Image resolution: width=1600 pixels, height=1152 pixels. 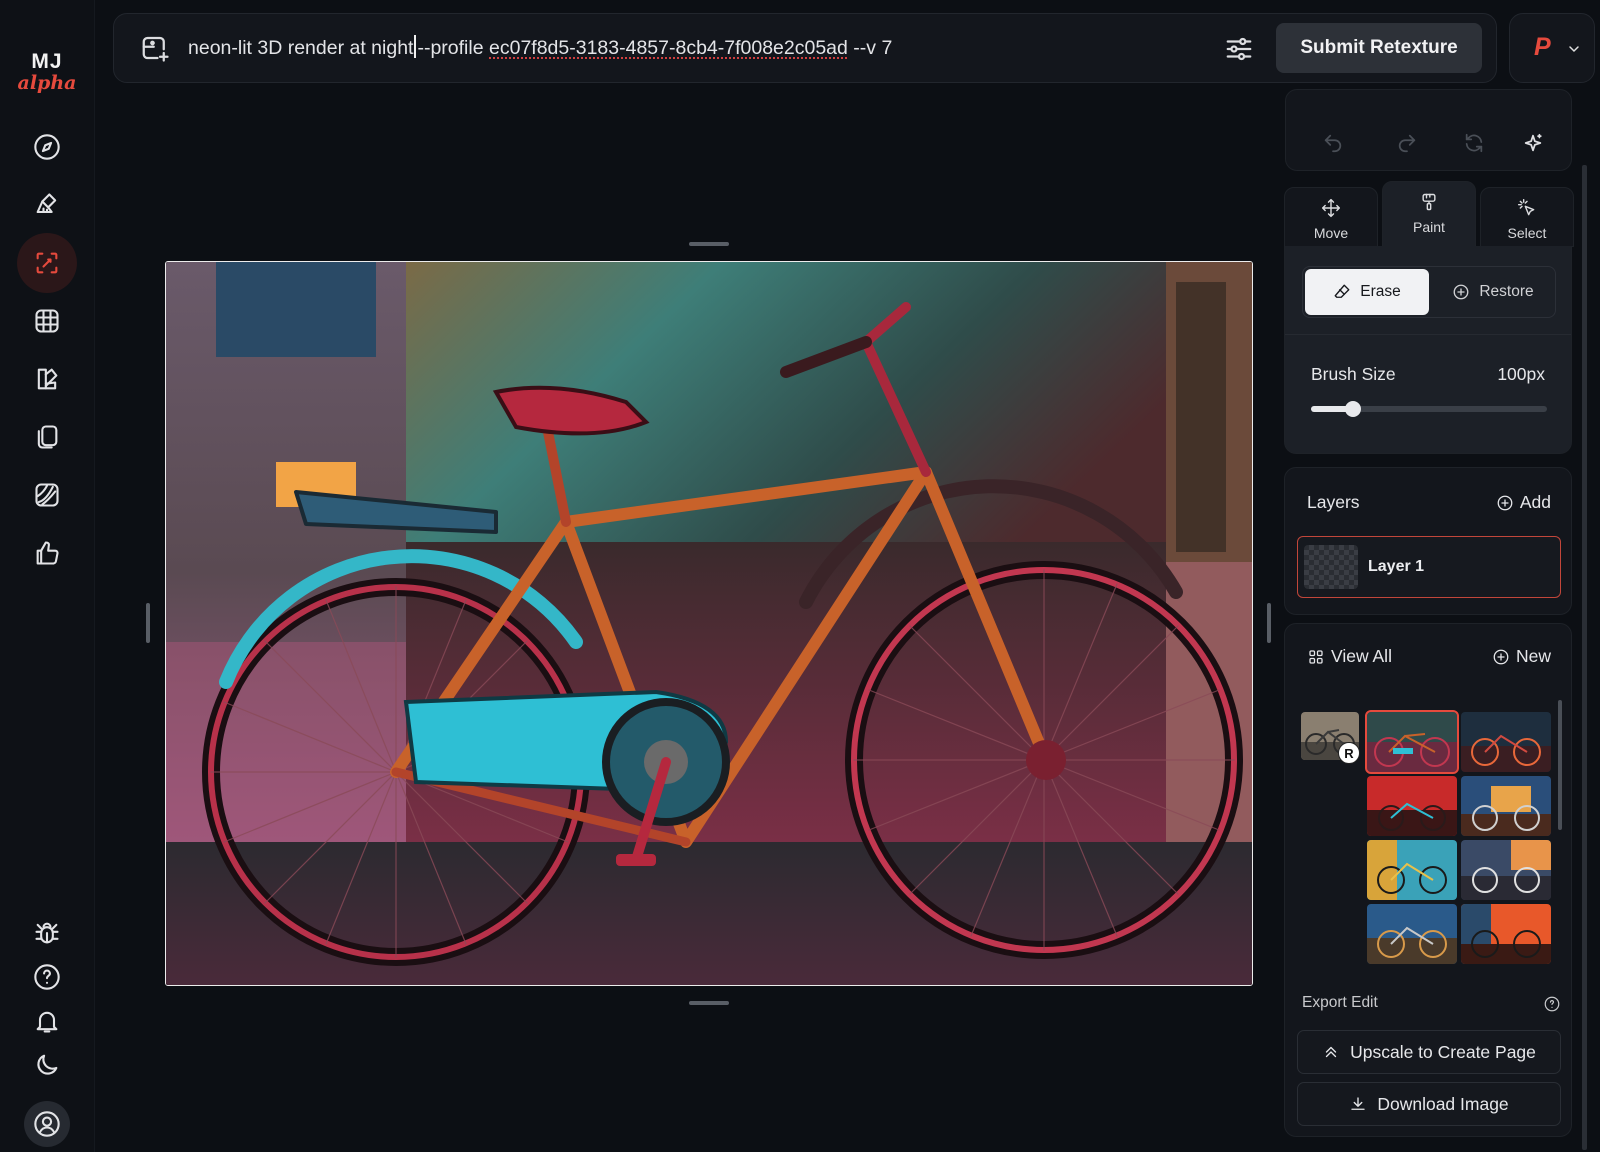 I want to click on reset-button, so click(x=1474, y=143).